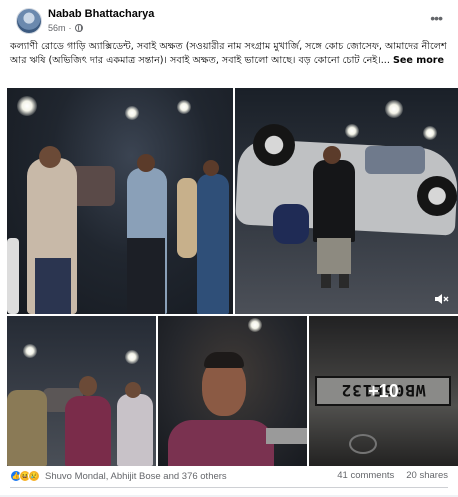 This screenshot has width=458, height=497. I want to click on comments-count: 41 comments, so click(365, 475).